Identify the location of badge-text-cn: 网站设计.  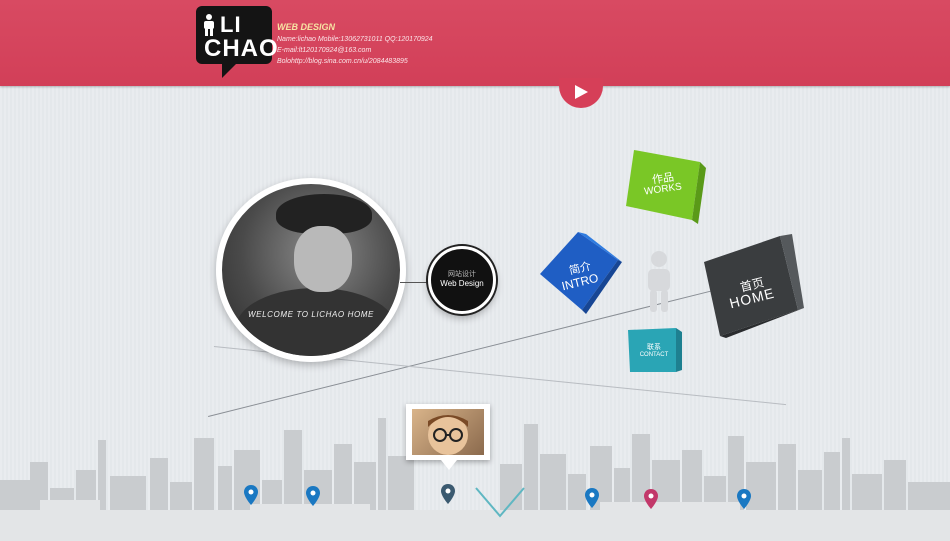
(462, 274).